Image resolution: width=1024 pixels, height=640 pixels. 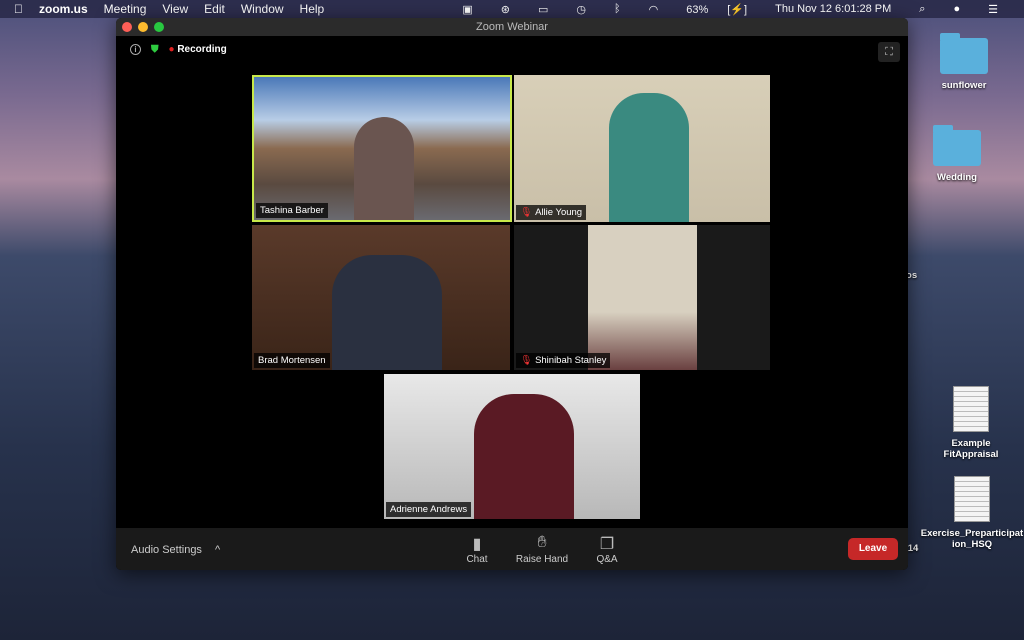 I want to click on participant-name: Brad Mortensen, so click(x=292, y=360).